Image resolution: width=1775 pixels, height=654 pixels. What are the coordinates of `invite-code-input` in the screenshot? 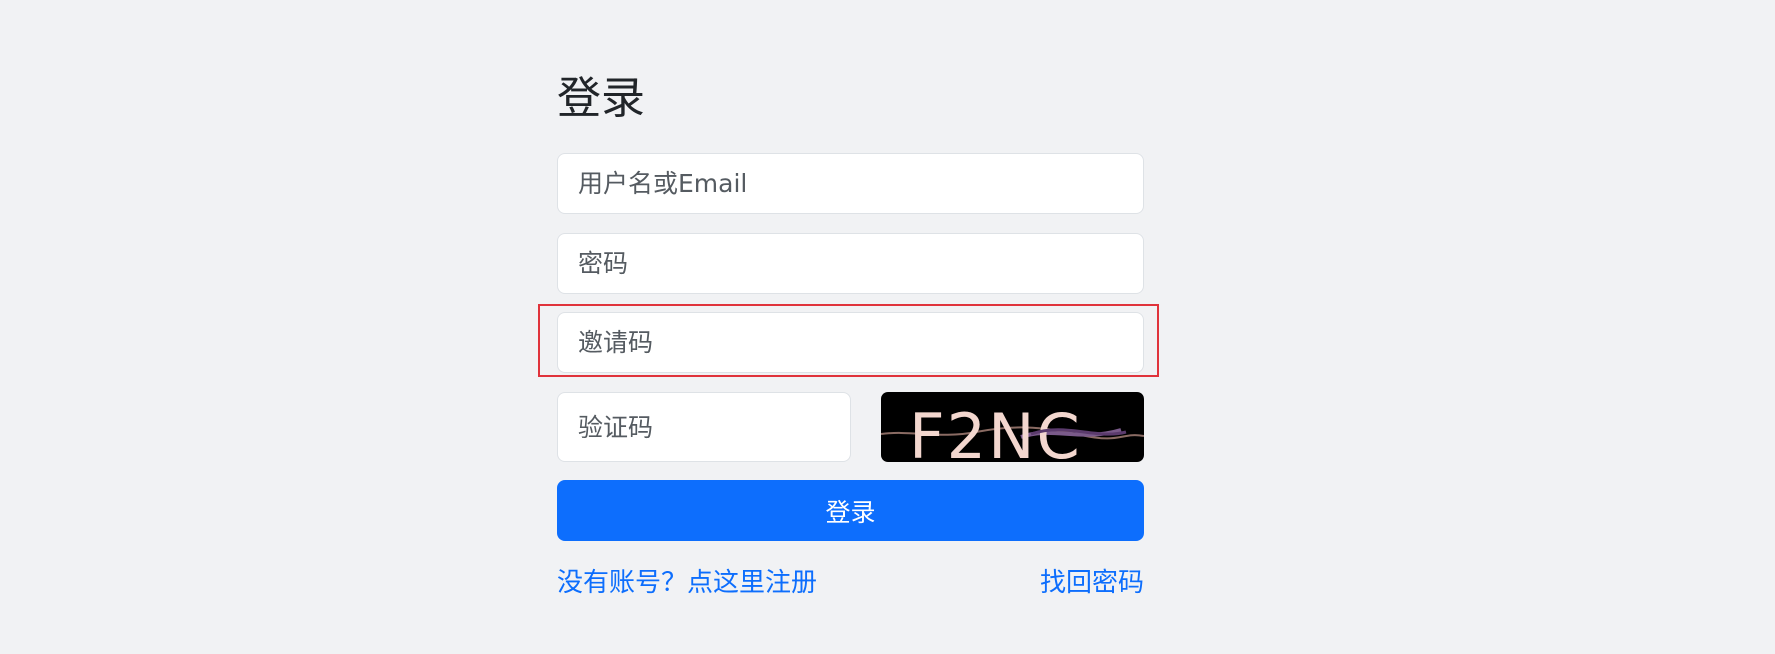 It's located at (850, 342).